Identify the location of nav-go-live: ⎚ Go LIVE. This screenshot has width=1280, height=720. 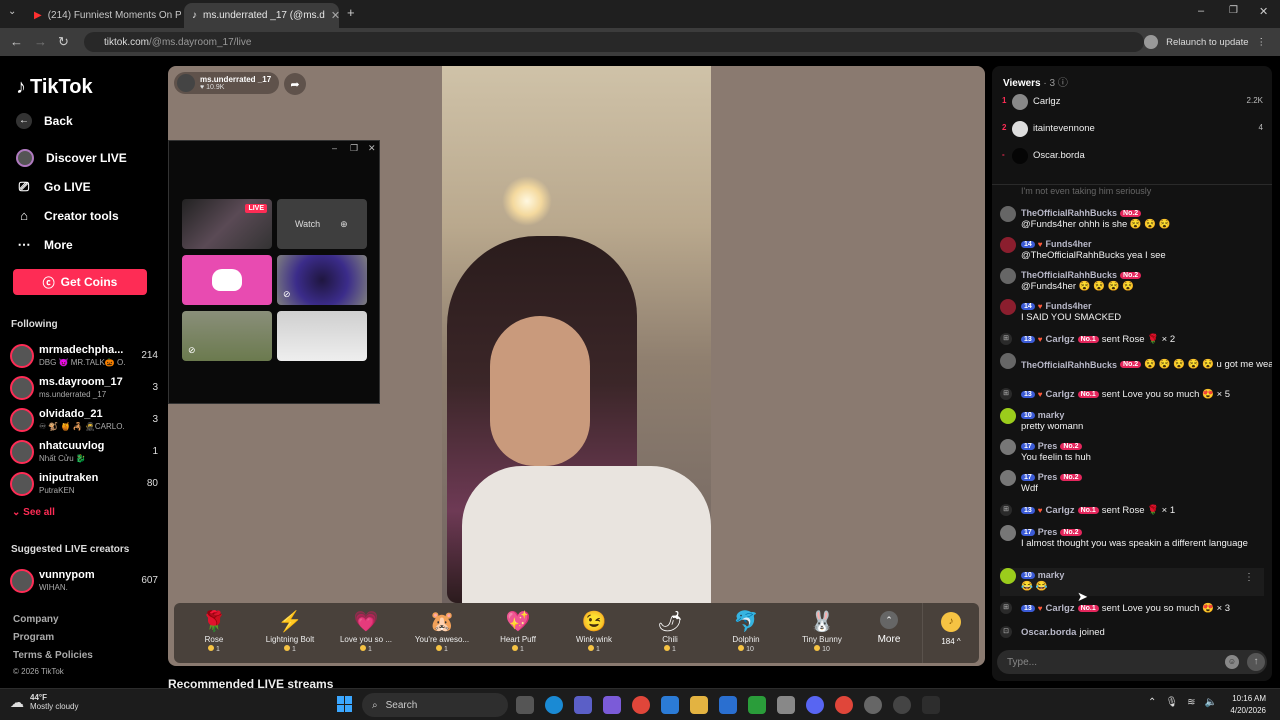
(53, 187).